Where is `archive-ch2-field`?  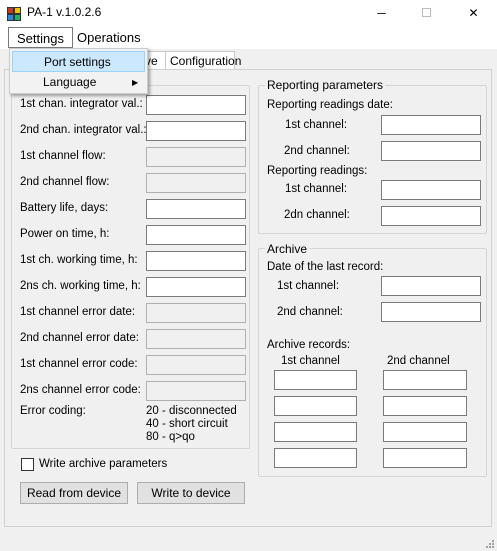 archive-ch2-field is located at coordinates (431, 312).